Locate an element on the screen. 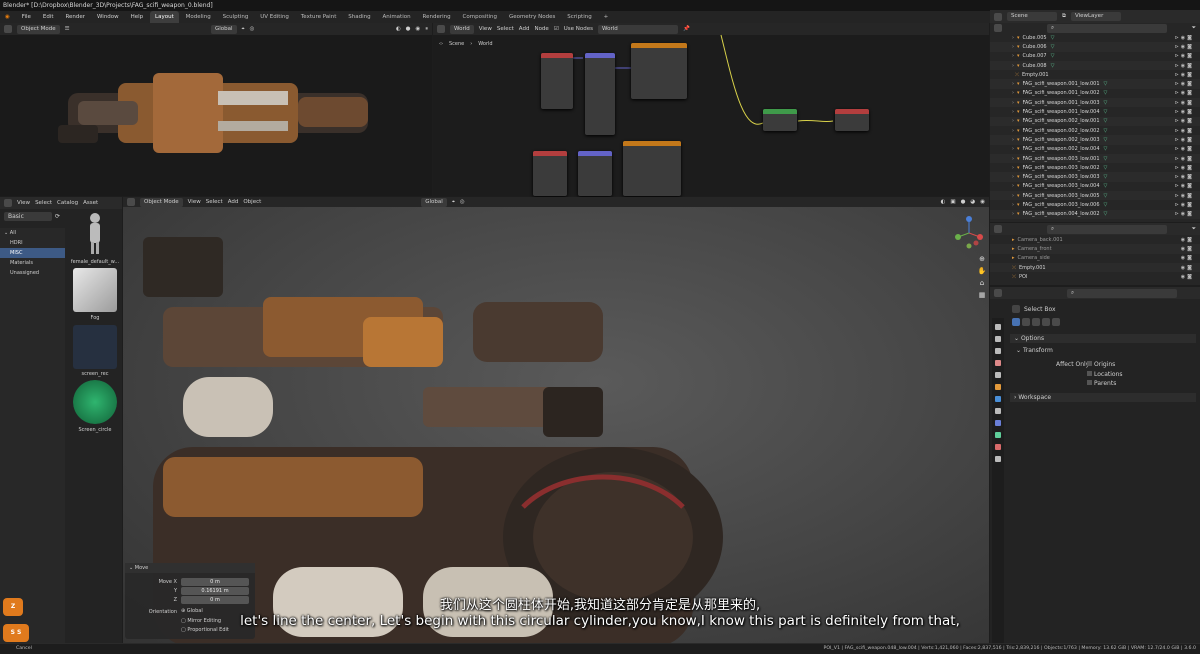 This screenshot has width=1200, height=654. proportional-icon: ◎ is located at coordinates (462, 202).